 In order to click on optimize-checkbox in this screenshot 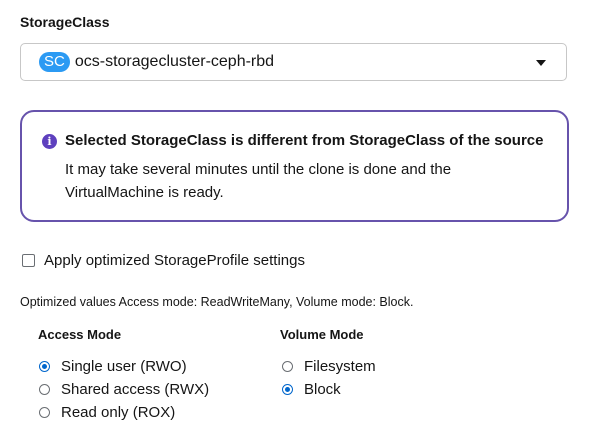, I will do `click(28, 260)`.